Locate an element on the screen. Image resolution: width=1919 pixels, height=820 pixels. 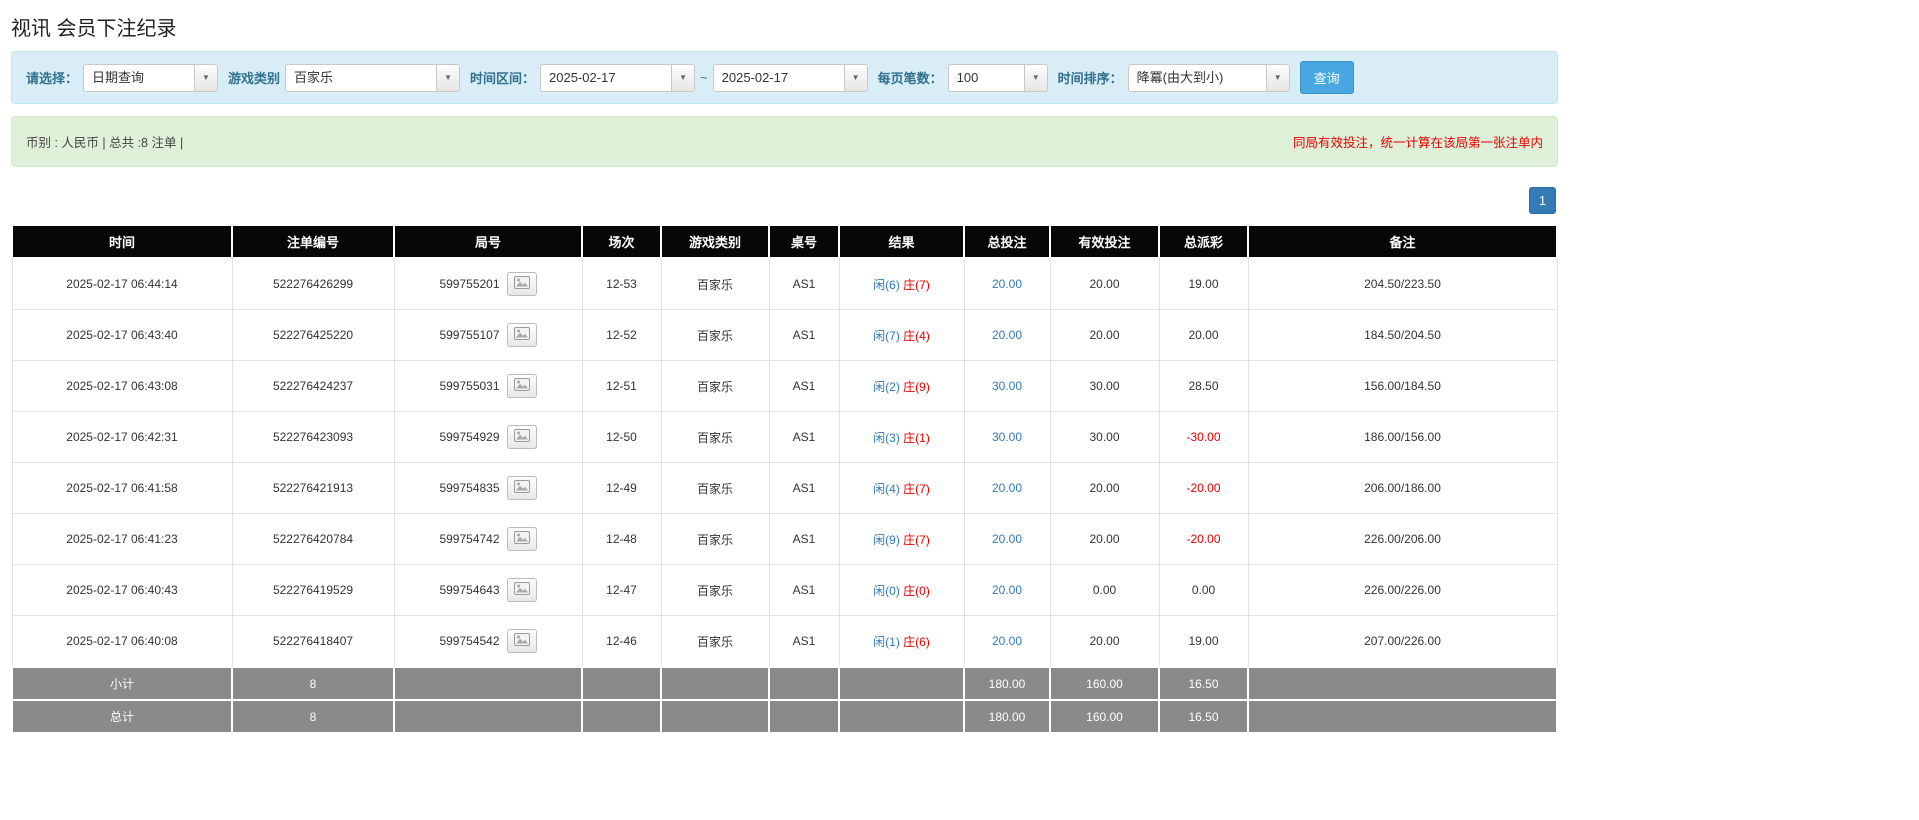
round-id-text: 599755201 is located at coordinates (469, 284).